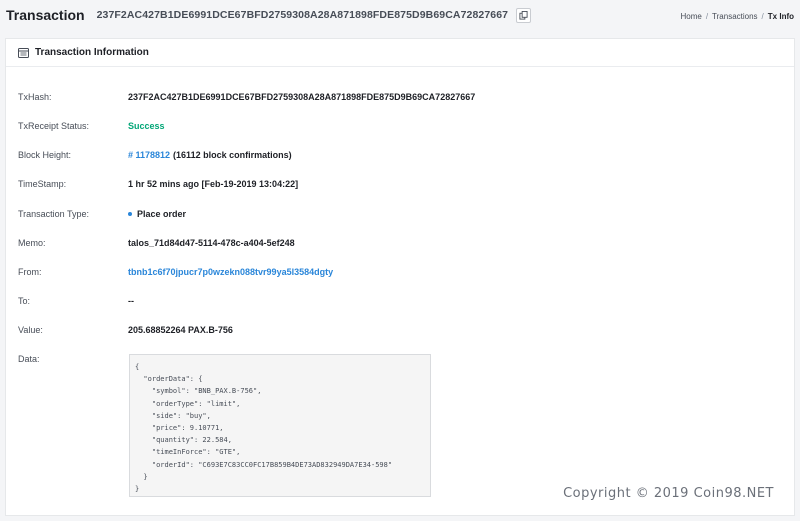  What do you see at coordinates (211, 243) in the screenshot?
I see `memo-value: talos_71d84d47-5114-478c-a404-5ef248` at bounding box center [211, 243].